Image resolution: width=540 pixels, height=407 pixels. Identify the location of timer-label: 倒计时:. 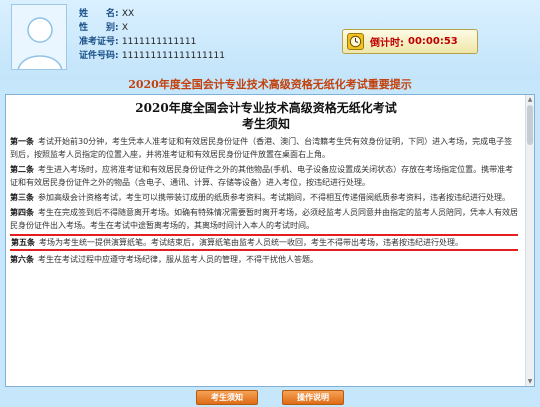
(387, 43).